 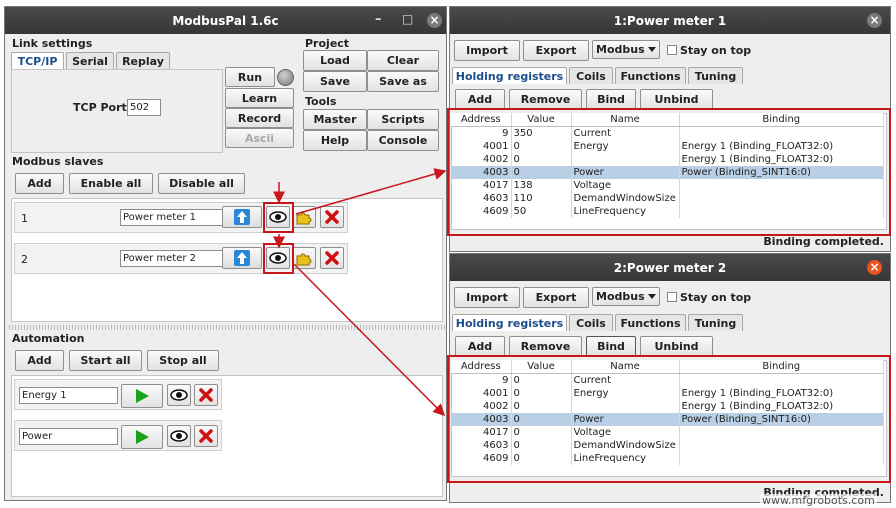 I want to click on annotation-arrows, so click(x=360, y=292).